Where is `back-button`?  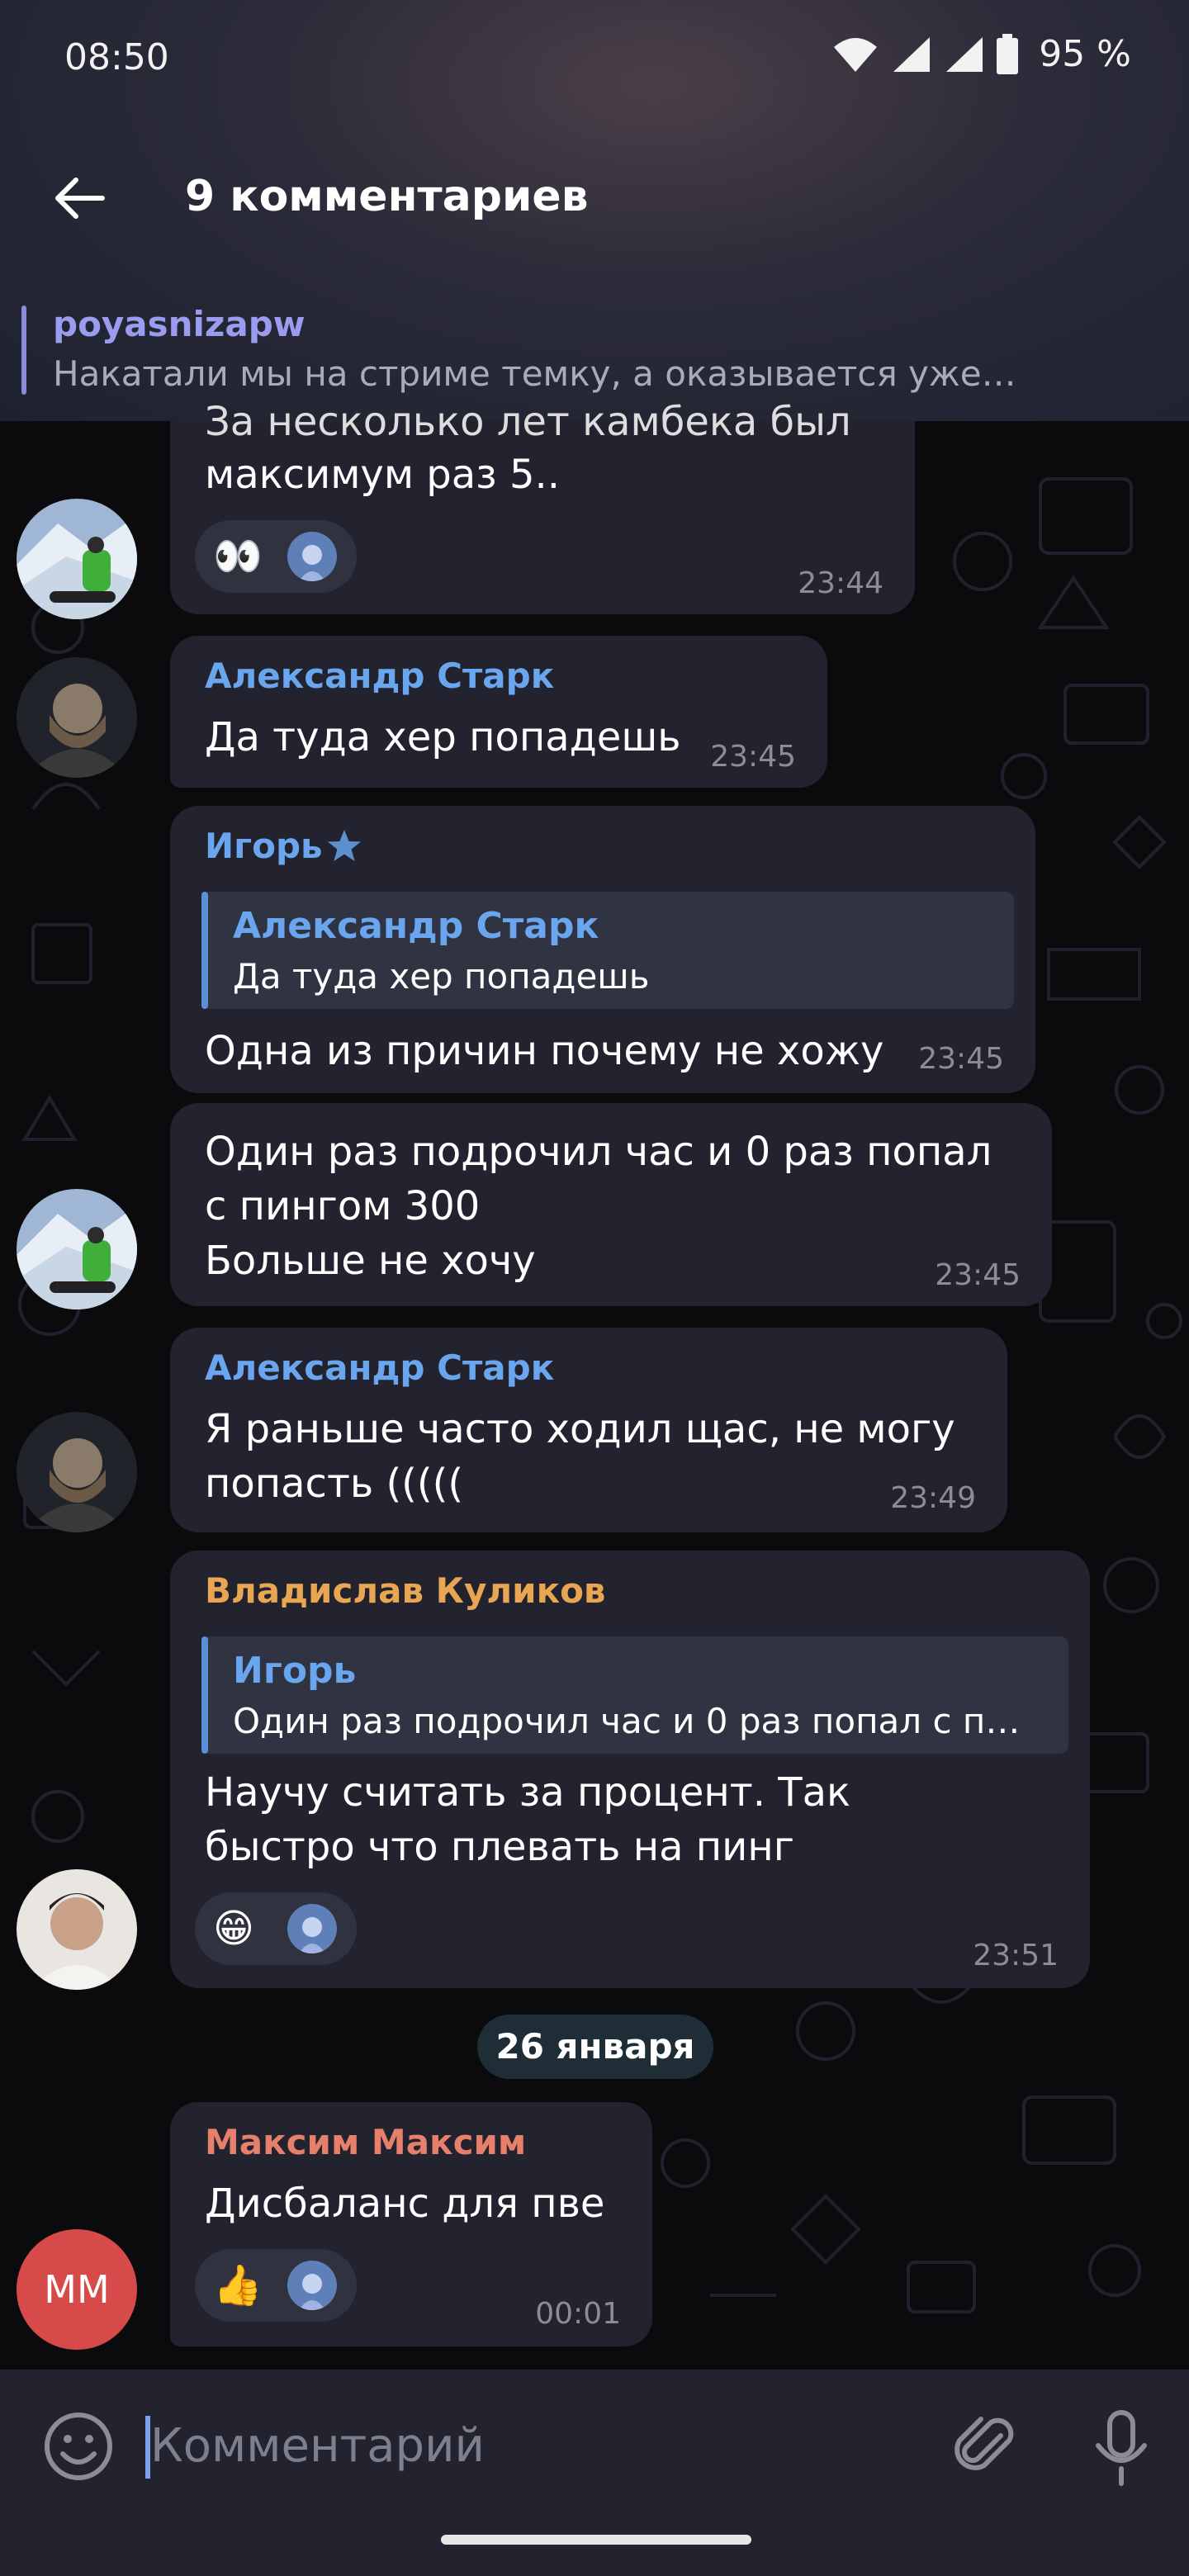
back-button is located at coordinates (79, 198).